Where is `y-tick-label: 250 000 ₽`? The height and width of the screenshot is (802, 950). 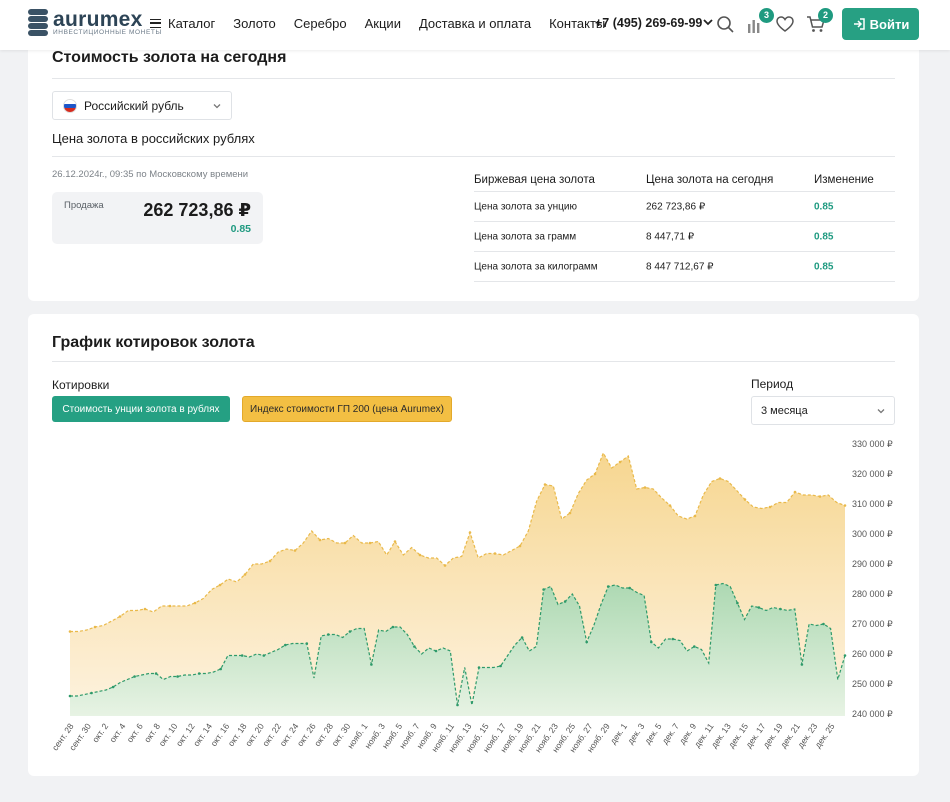 y-tick-label: 250 000 ₽ is located at coordinates (872, 684).